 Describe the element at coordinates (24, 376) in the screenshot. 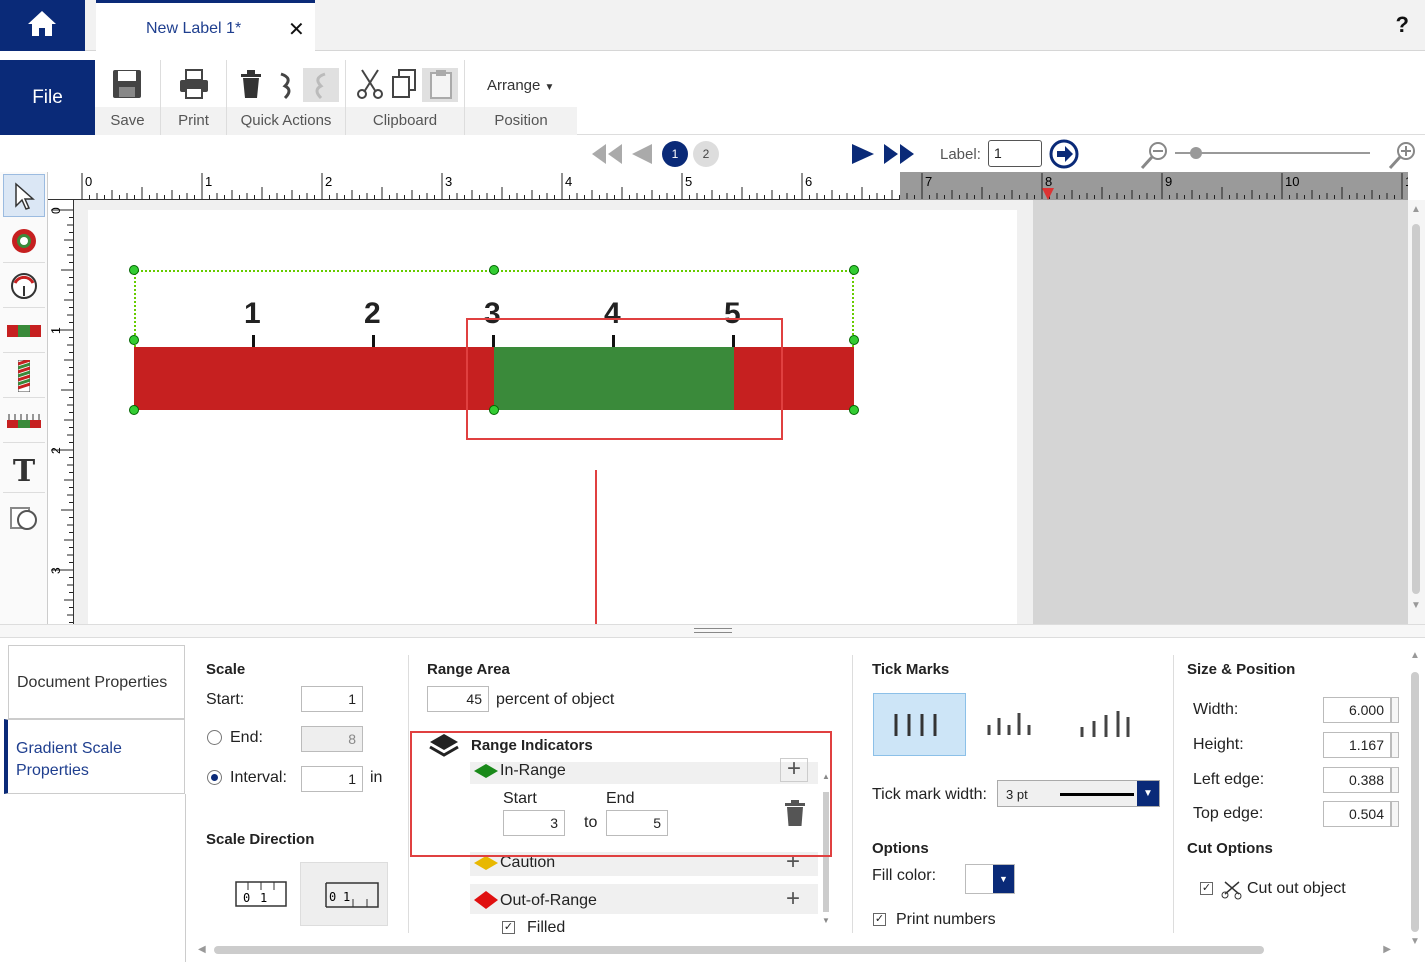

I see `vertical-gradient-tool` at that location.